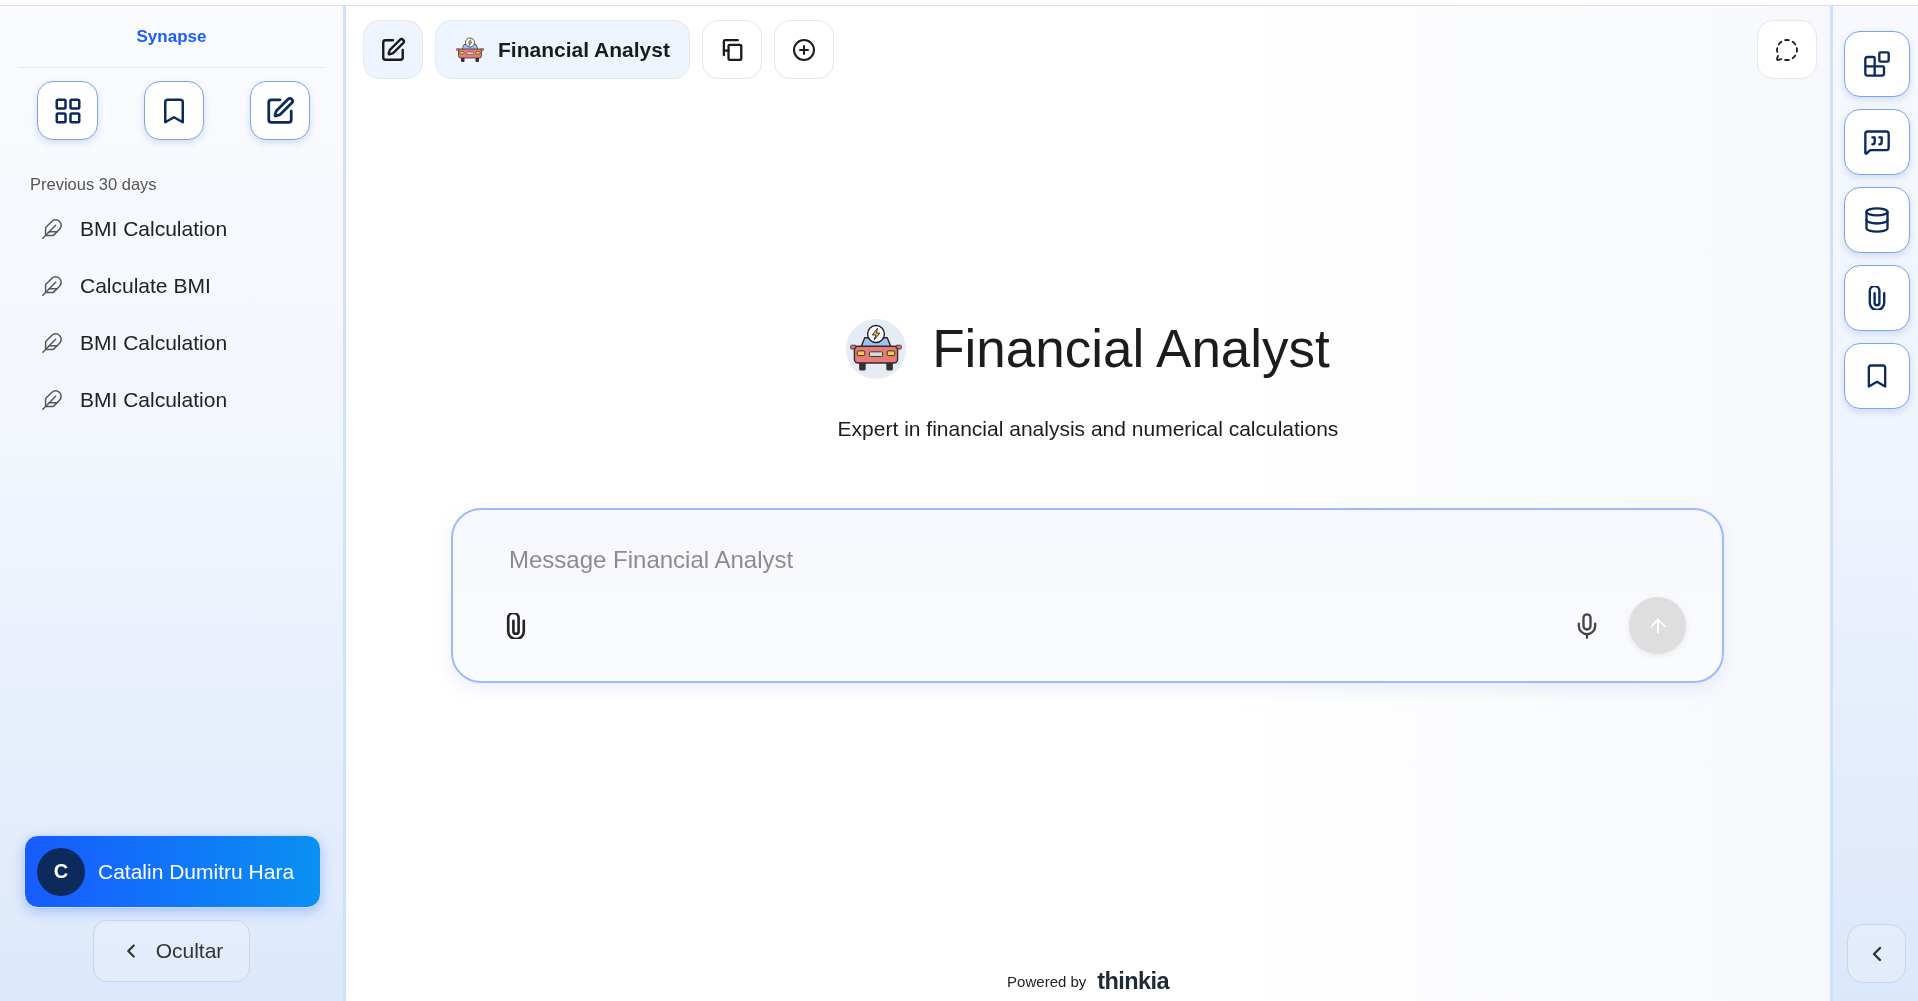 Image resolution: width=1918 pixels, height=1001 pixels. I want to click on database-button, so click(1877, 220).